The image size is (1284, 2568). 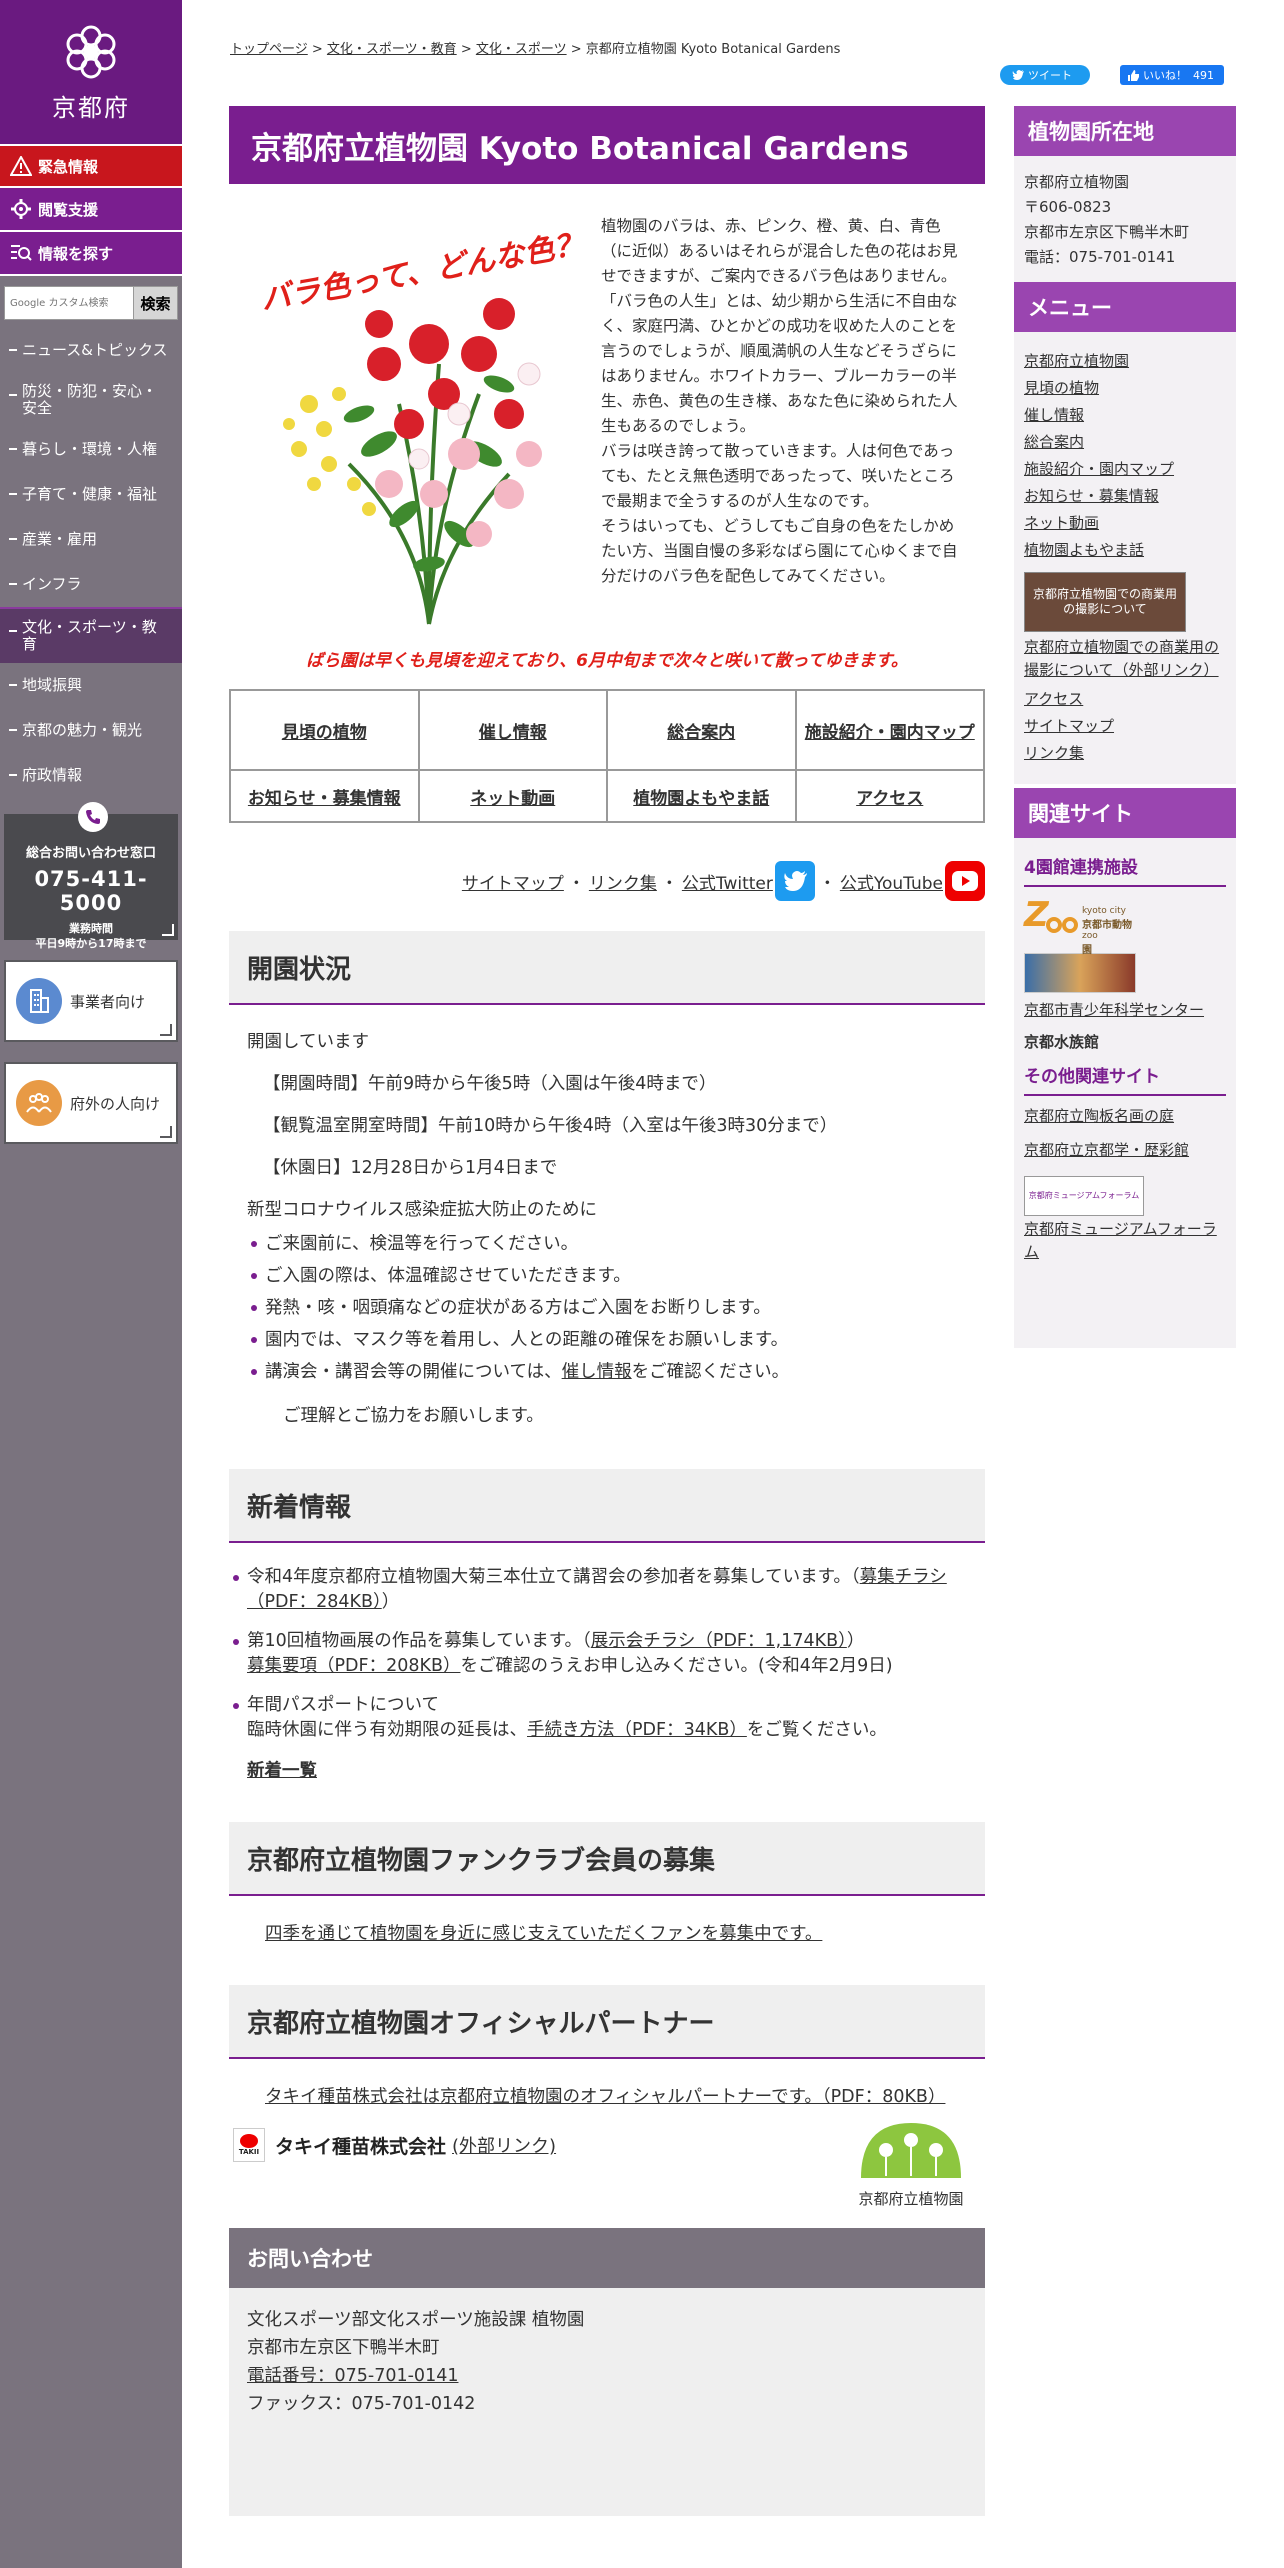 I want to click on official-youtube-link: 公式YouTube, so click(x=891, y=881).